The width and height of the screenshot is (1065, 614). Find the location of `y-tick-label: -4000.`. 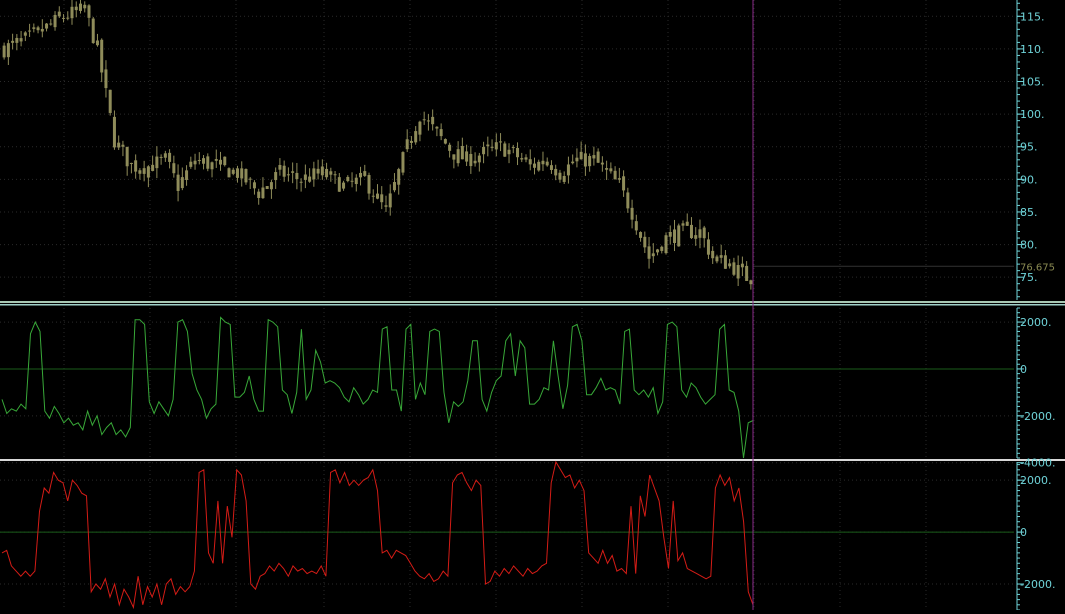

y-tick-label: -4000. is located at coordinates (1037, 463).